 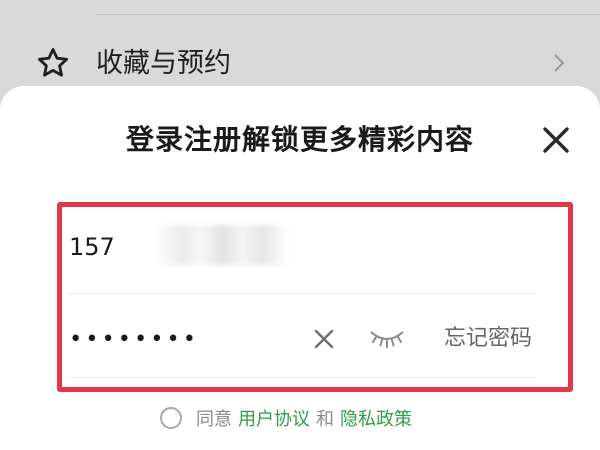 What do you see at coordinates (299, 139) in the screenshot?
I see `sheet-title: 登录注册解锁更多精彩内容` at bounding box center [299, 139].